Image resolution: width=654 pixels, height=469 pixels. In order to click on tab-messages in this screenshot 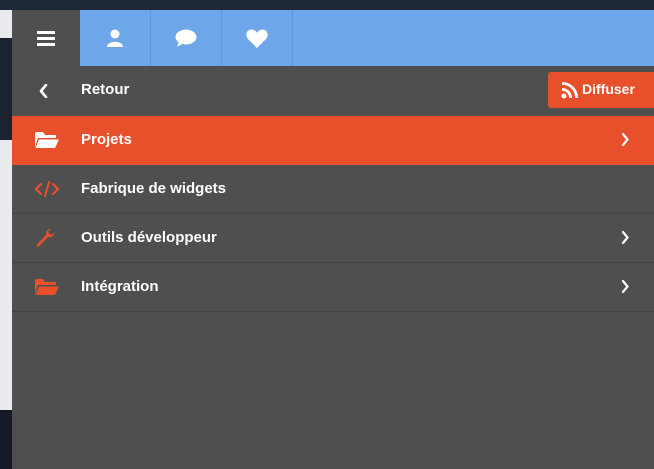, I will do `click(186, 38)`.